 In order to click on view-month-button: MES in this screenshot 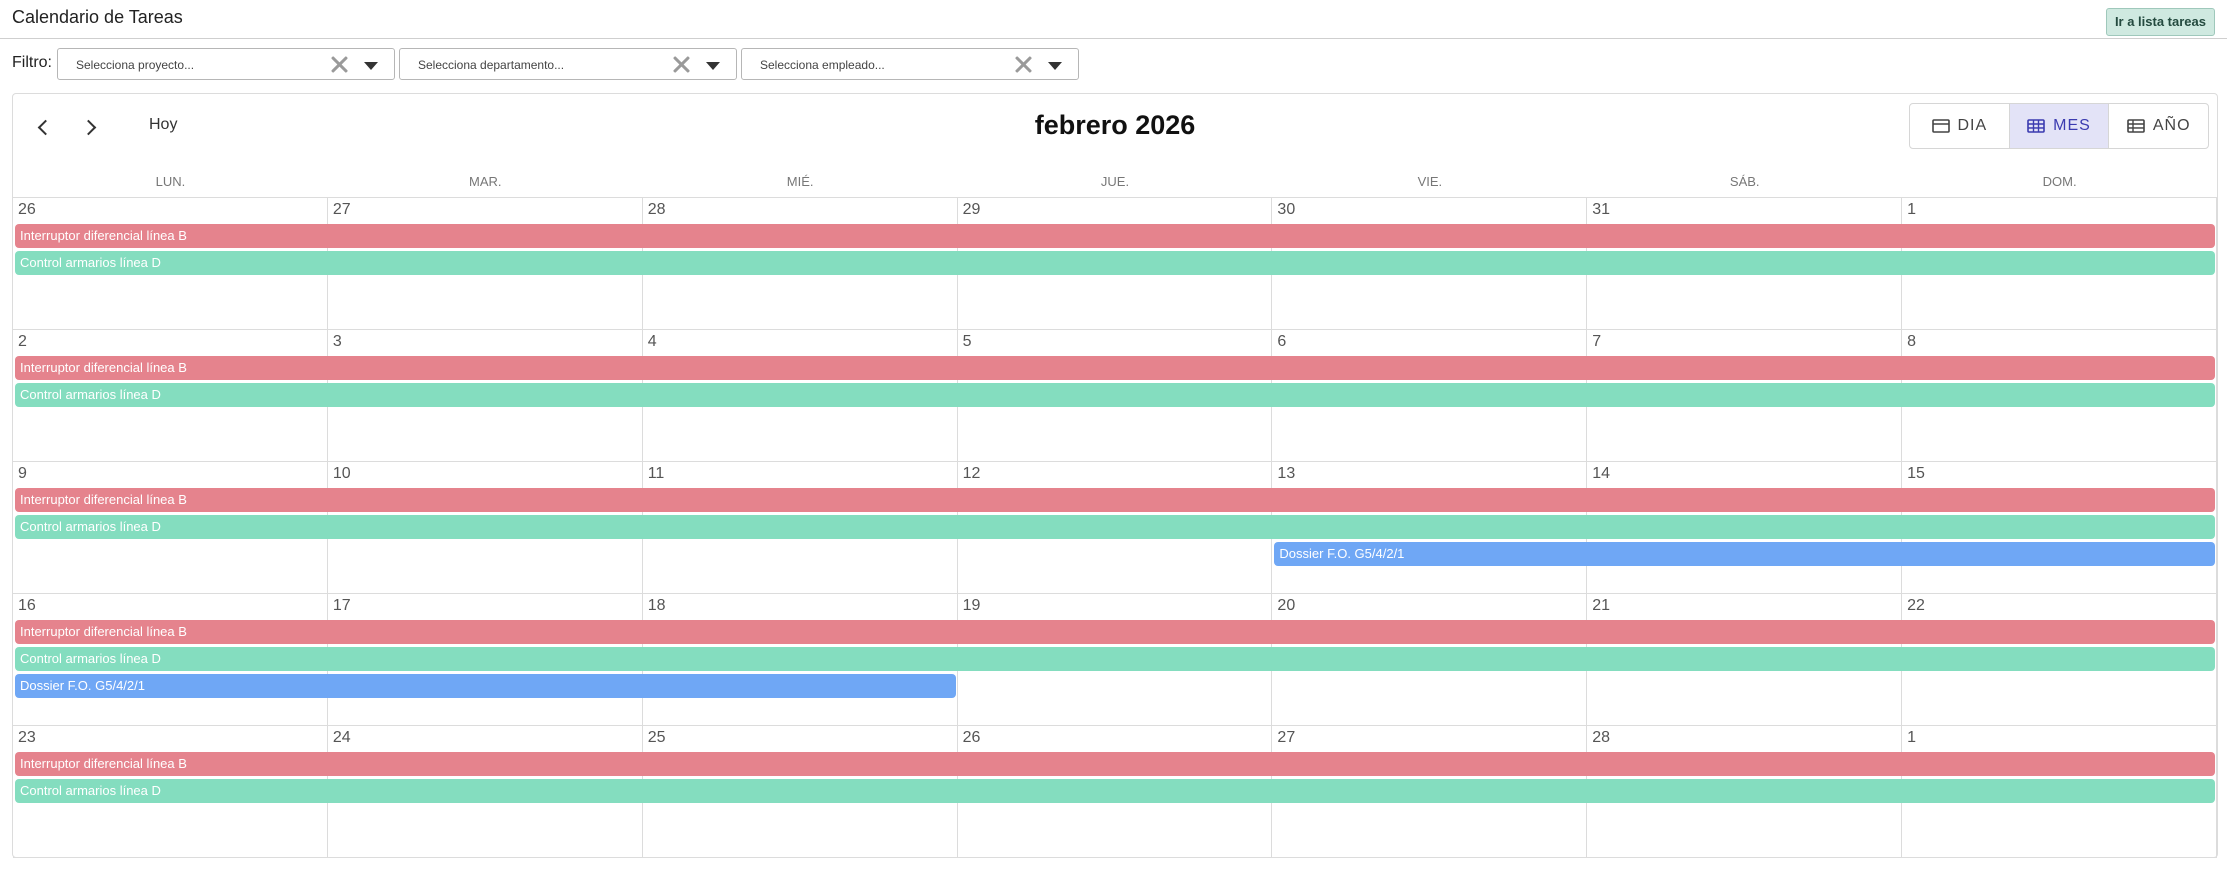, I will do `click(2059, 126)`.